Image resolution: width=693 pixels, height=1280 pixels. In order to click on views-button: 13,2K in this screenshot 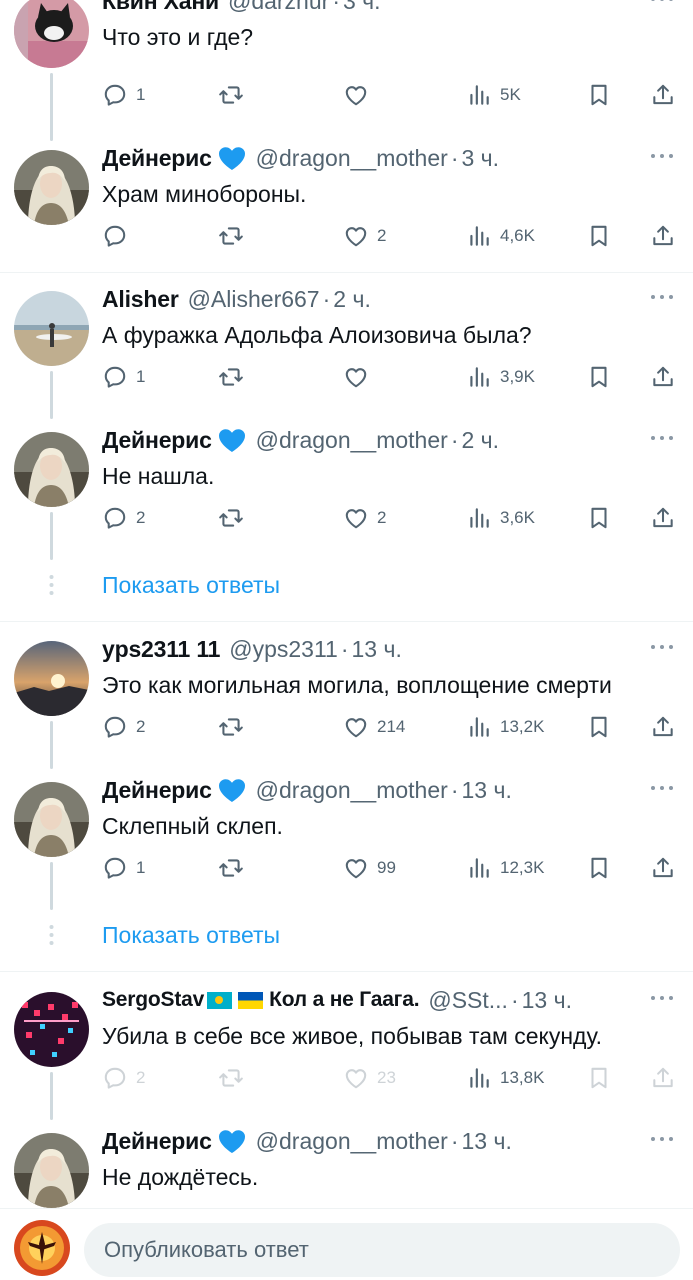, I will do `click(505, 727)`.